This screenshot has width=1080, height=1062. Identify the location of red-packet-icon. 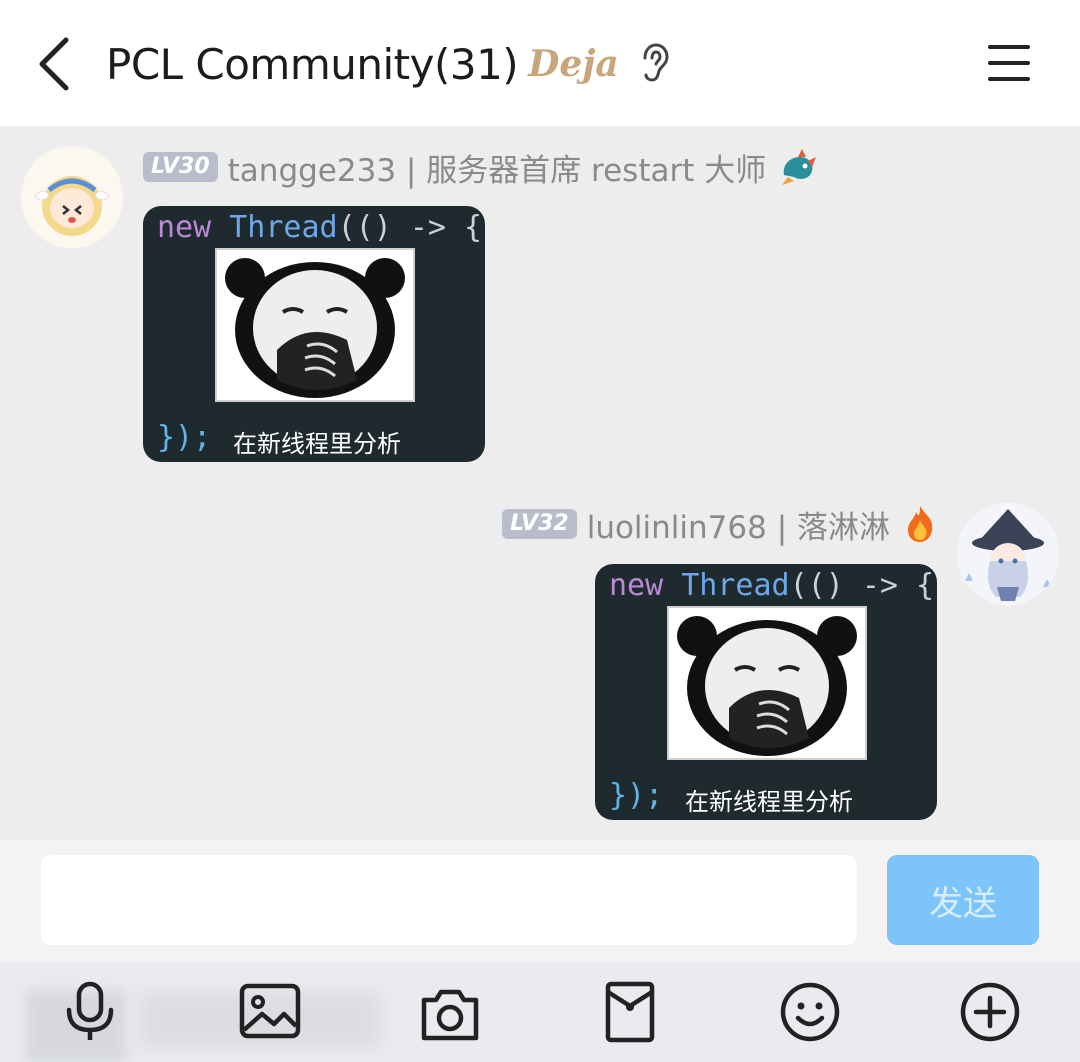
(630, 1012).